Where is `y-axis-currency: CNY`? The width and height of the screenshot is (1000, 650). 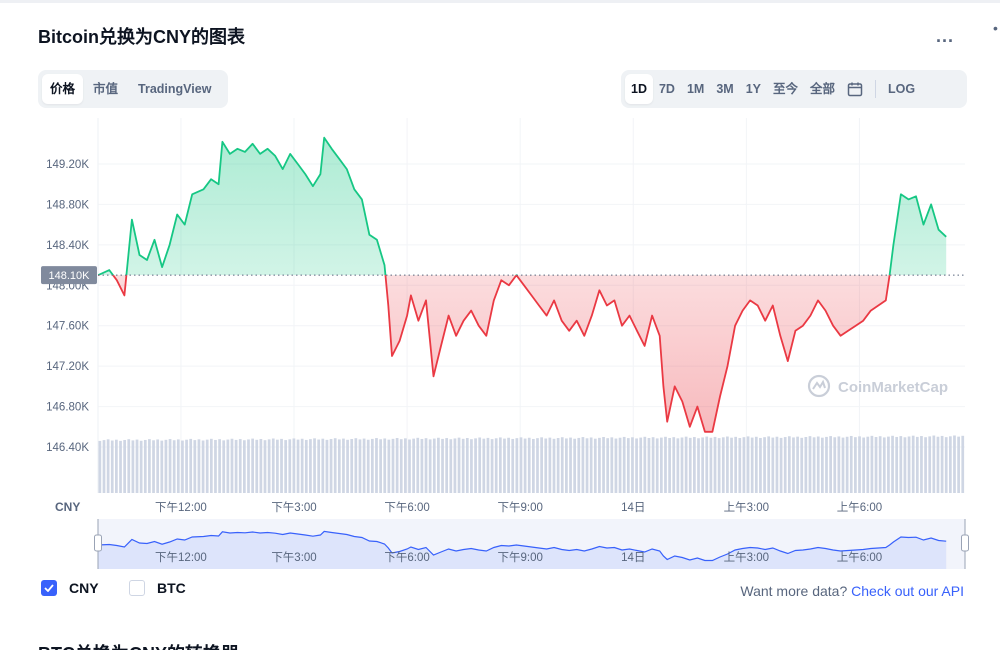 y-axis-currency: CNY is located at coordinates (67, 507).